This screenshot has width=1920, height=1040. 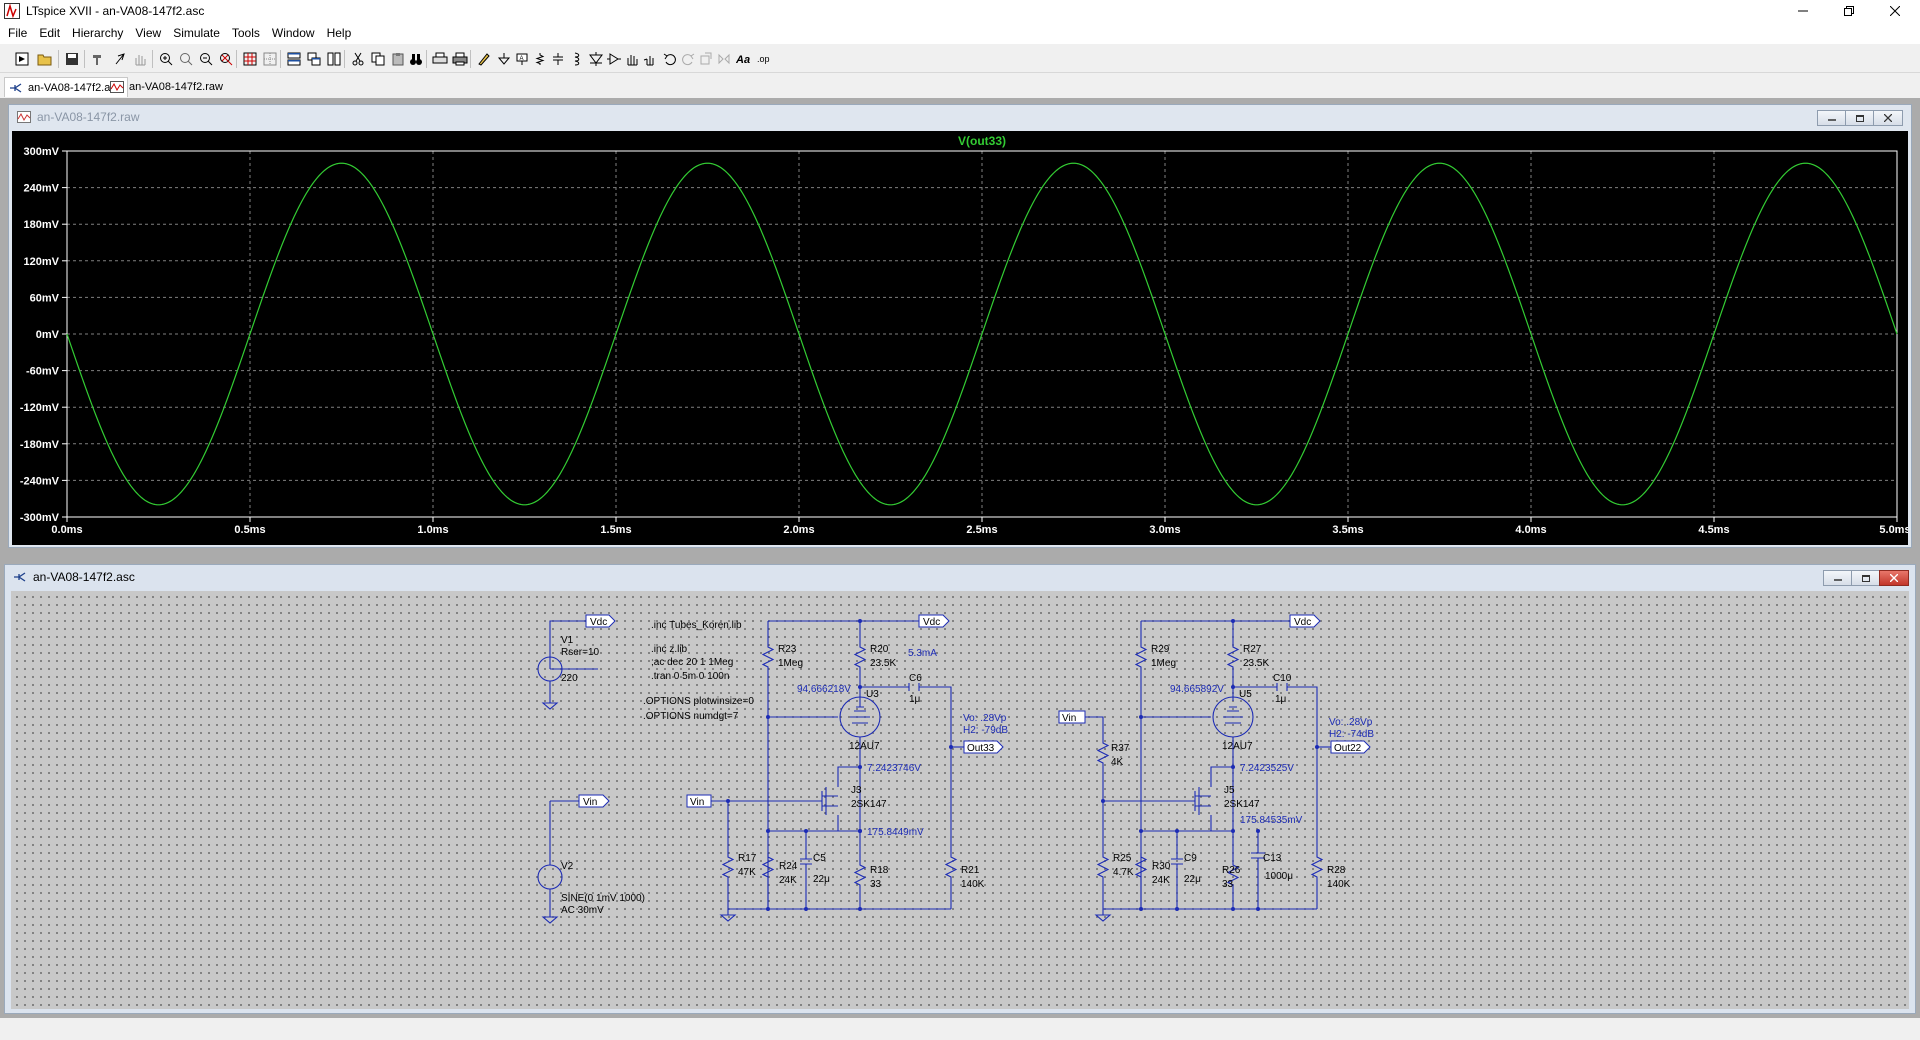 What do you see at coordinates (378, 59) in the screenshot?
I see `copy-button` at bounding box center [378, 59].